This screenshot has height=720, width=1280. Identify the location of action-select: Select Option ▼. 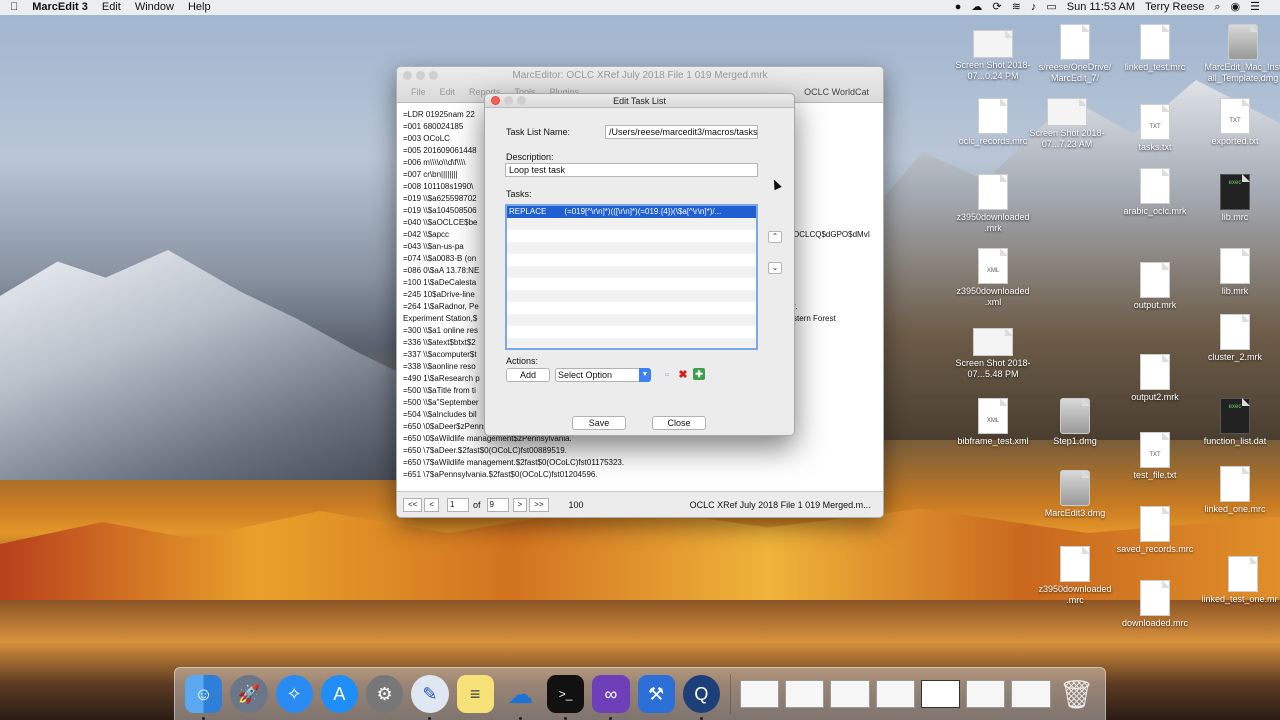
(603, 375).